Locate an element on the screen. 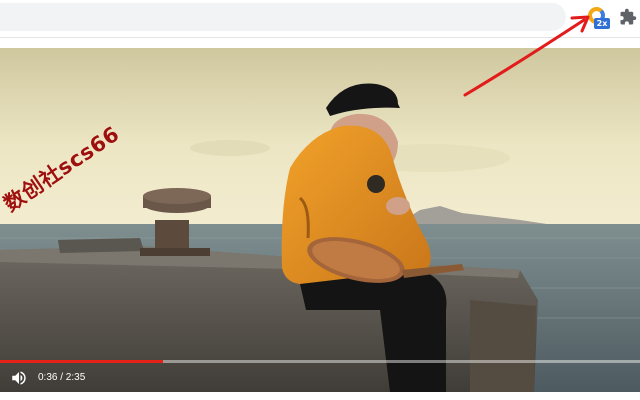 This screenshot has width=640, height=400. speed-2x-extension-button: 2x is located at coordinates (599, 19).